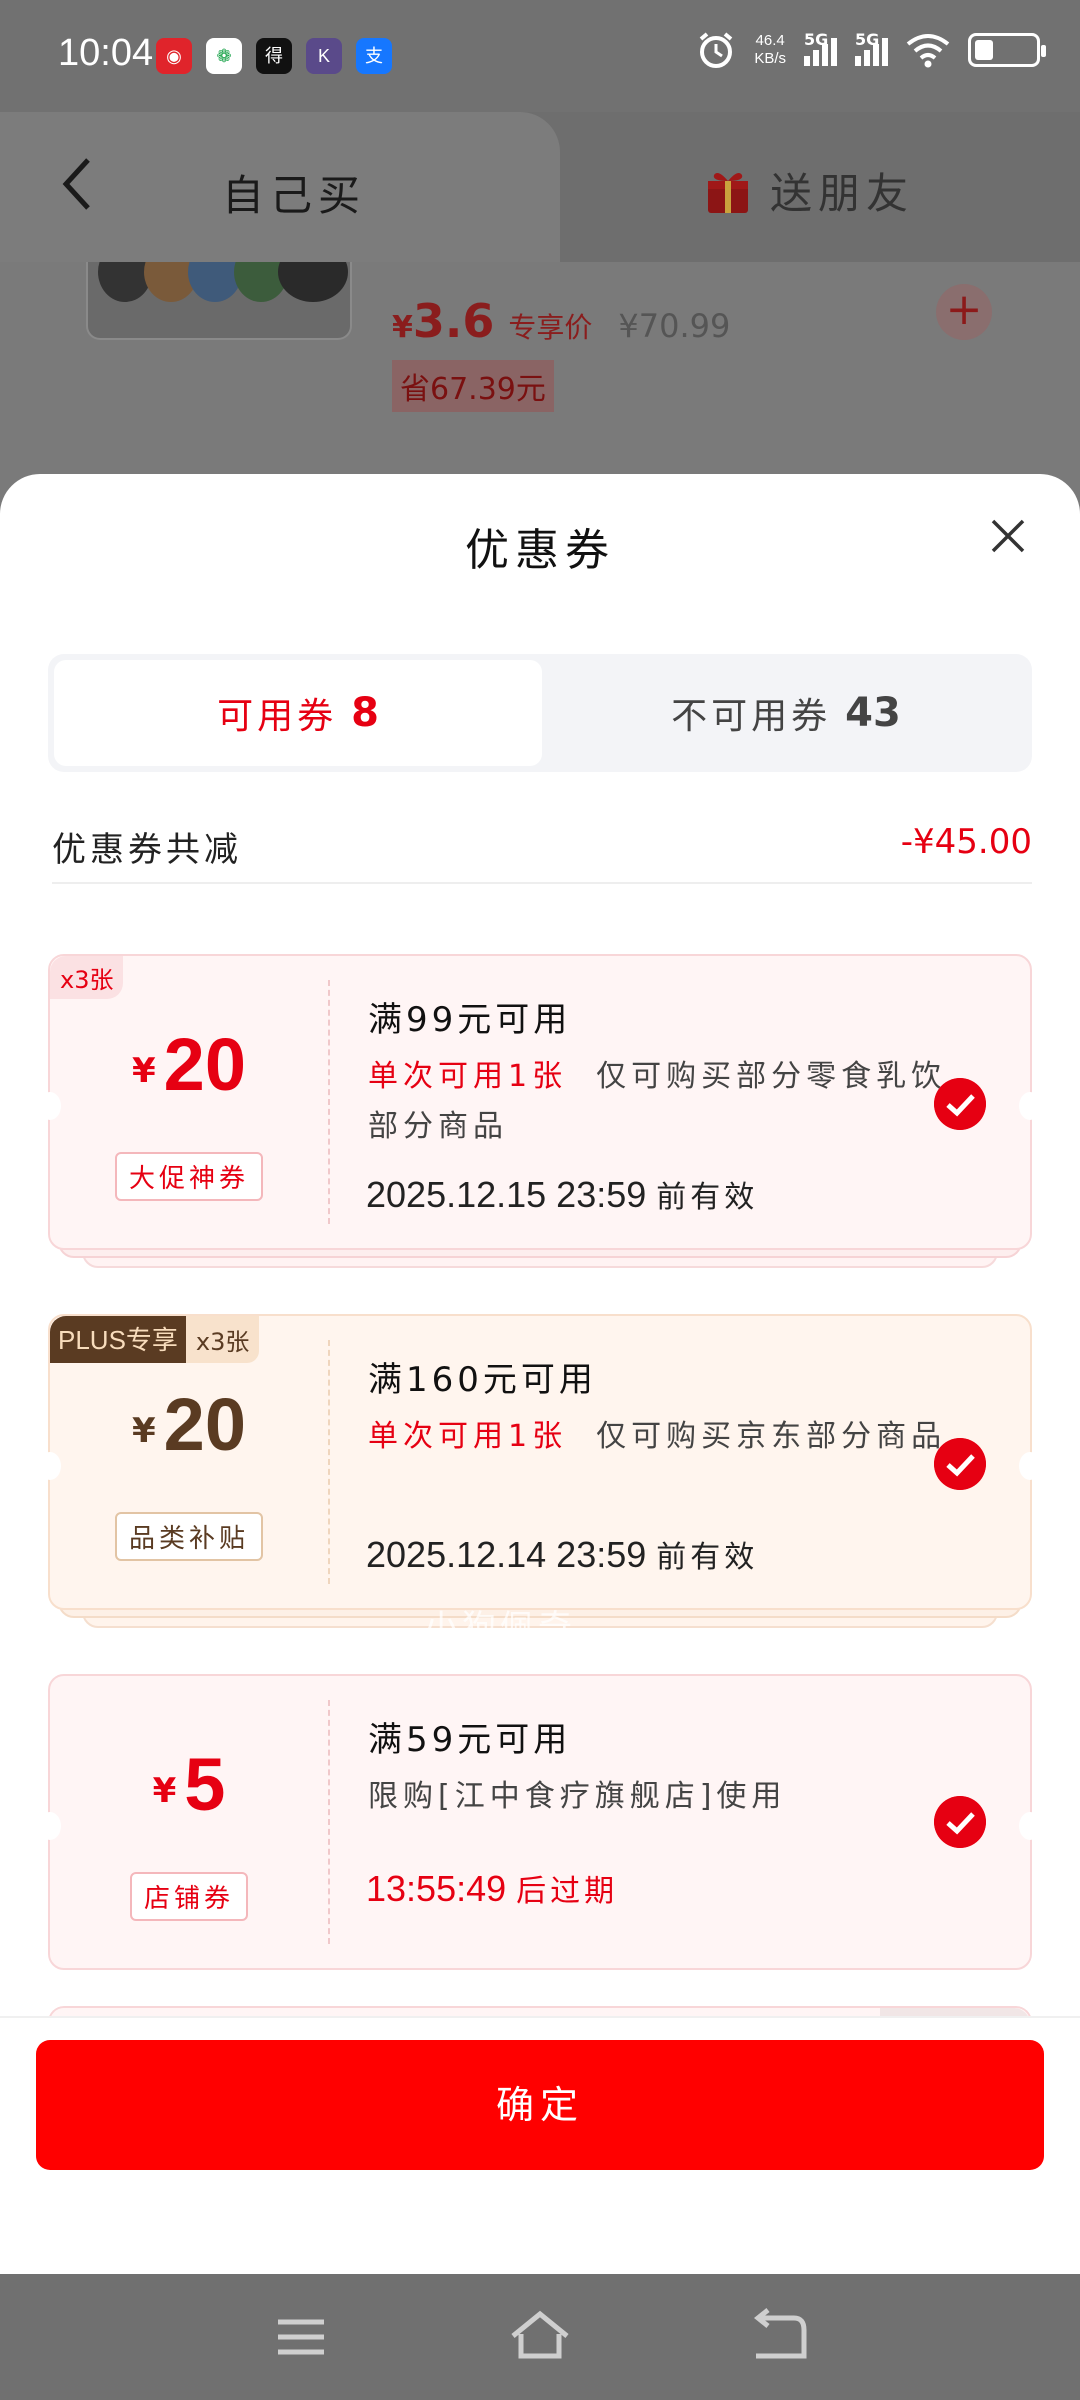  Describe the element at coordinates (374, 56) in the screenshot. I see `alipay-icon: 支` at that location.